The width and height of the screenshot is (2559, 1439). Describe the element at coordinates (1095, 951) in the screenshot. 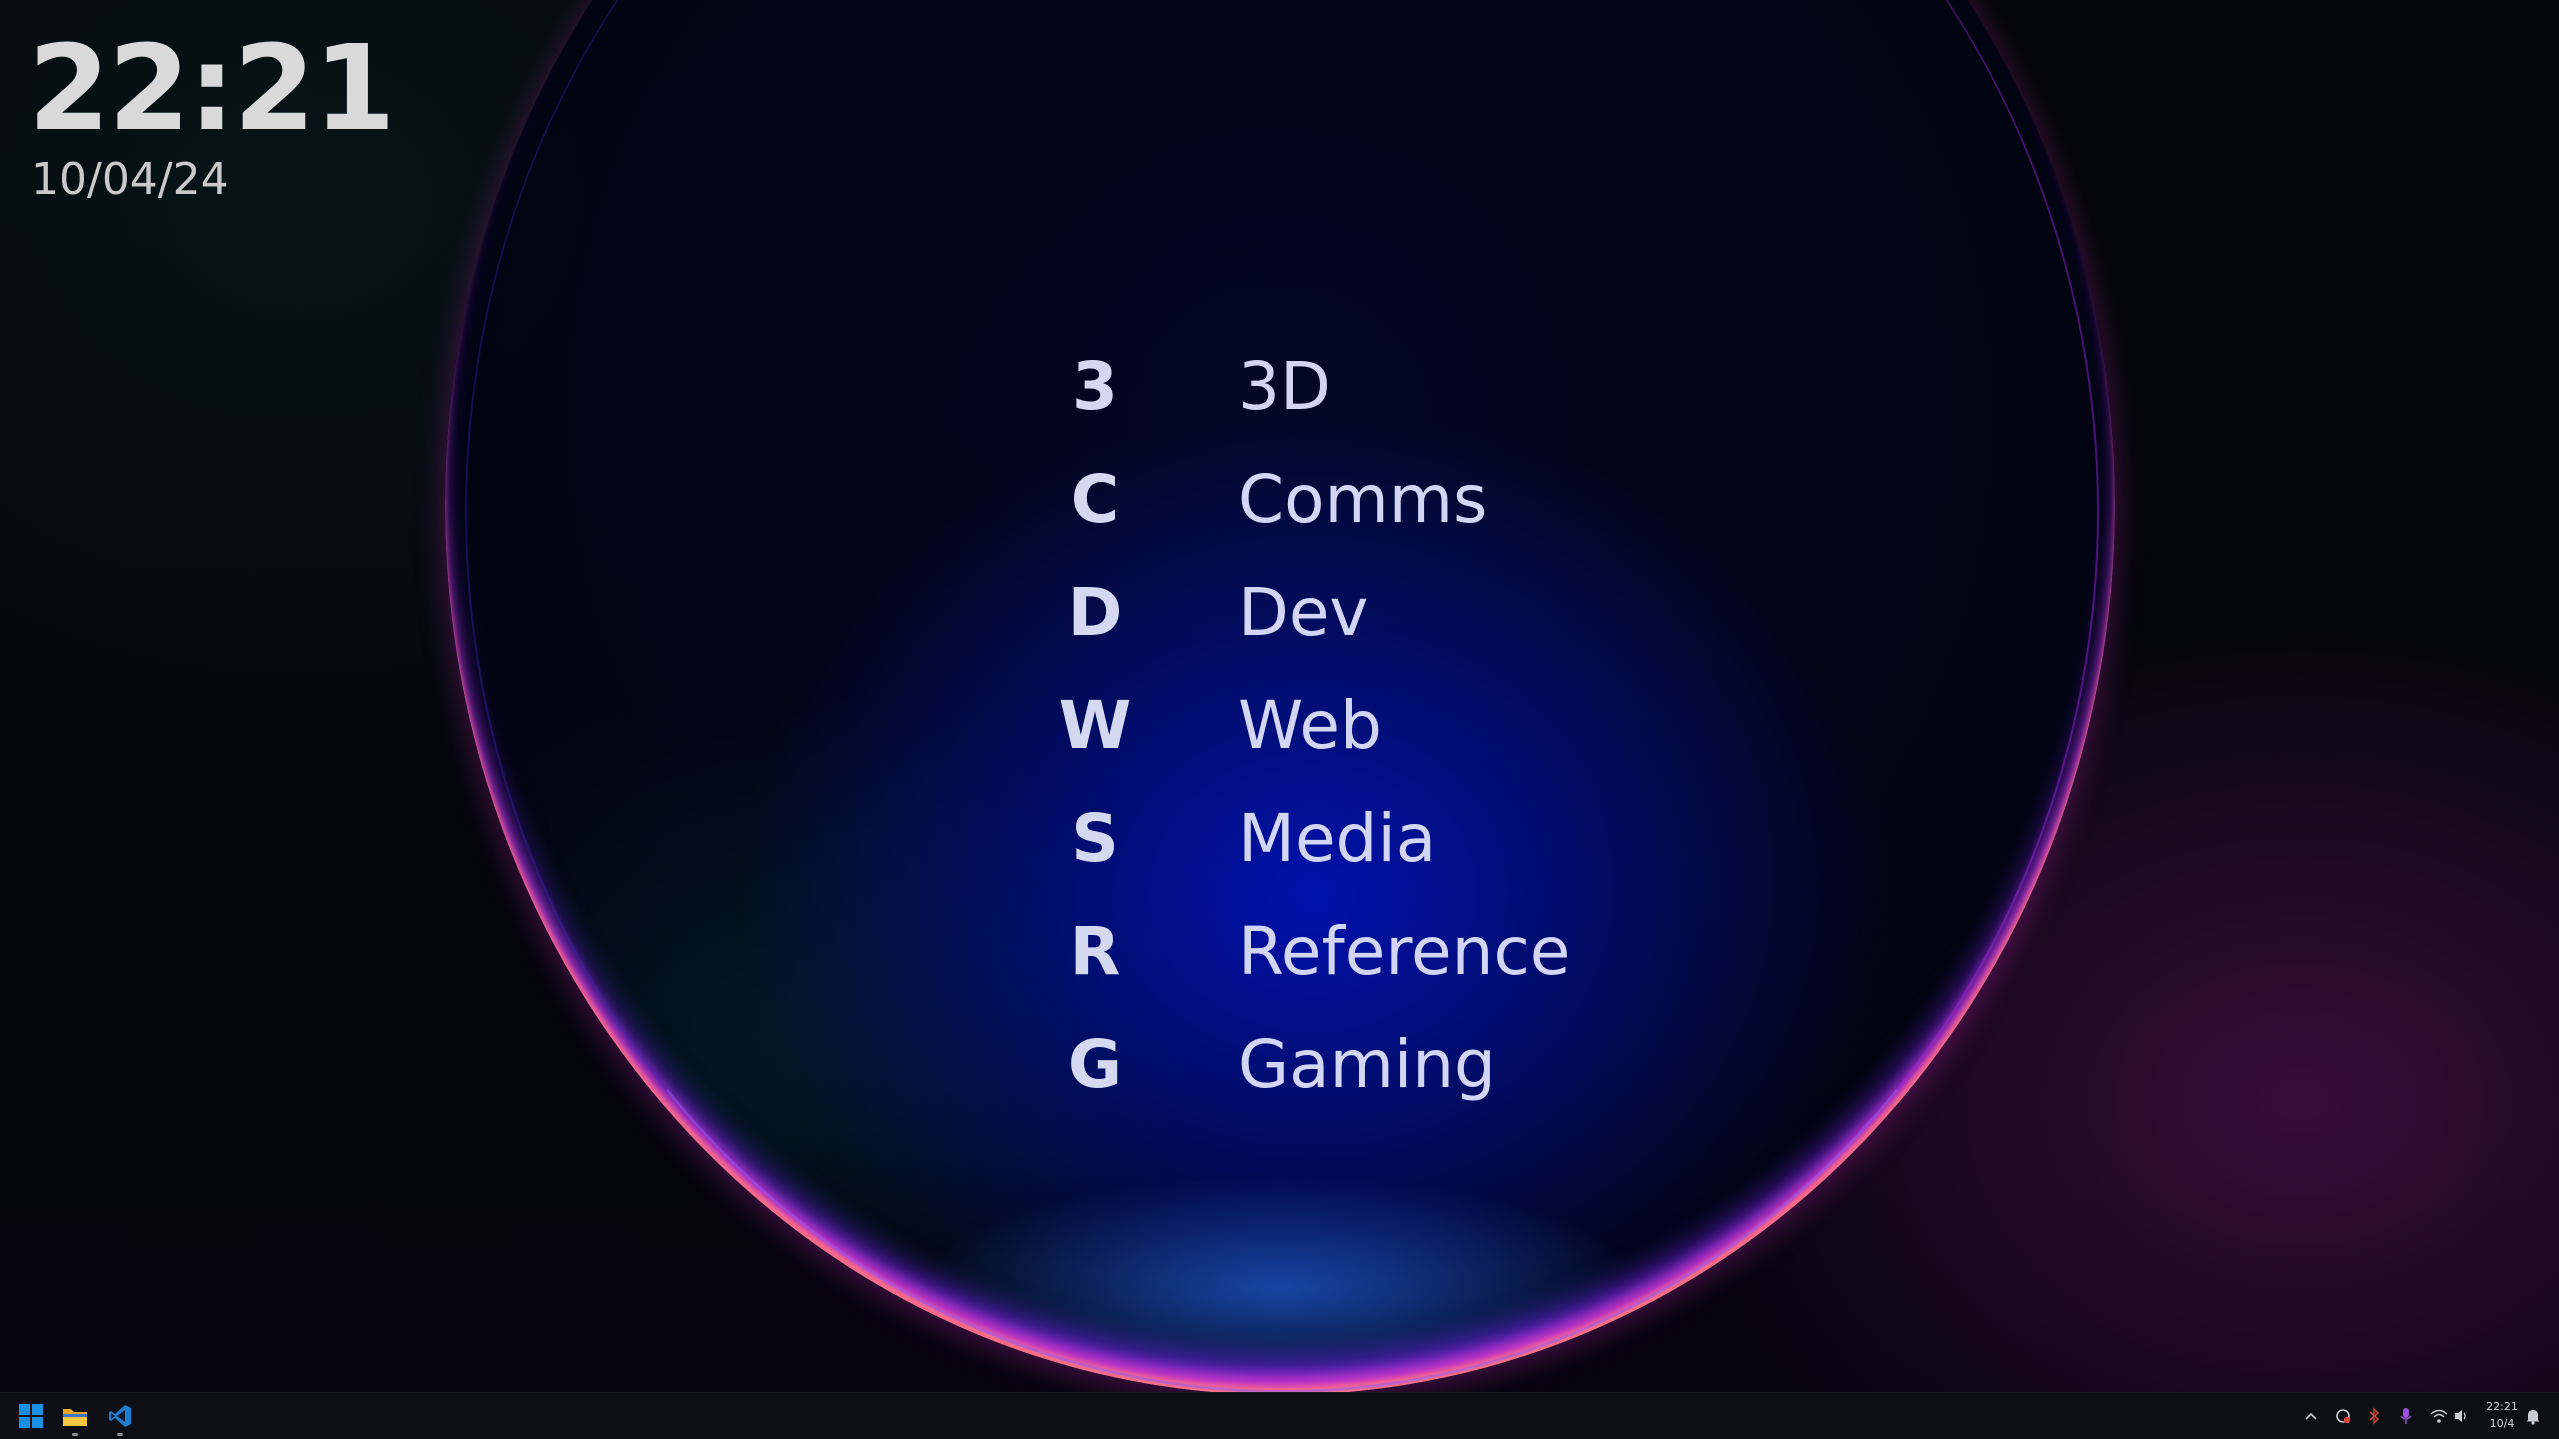

I see `launcher-hotkey: R` at that location.